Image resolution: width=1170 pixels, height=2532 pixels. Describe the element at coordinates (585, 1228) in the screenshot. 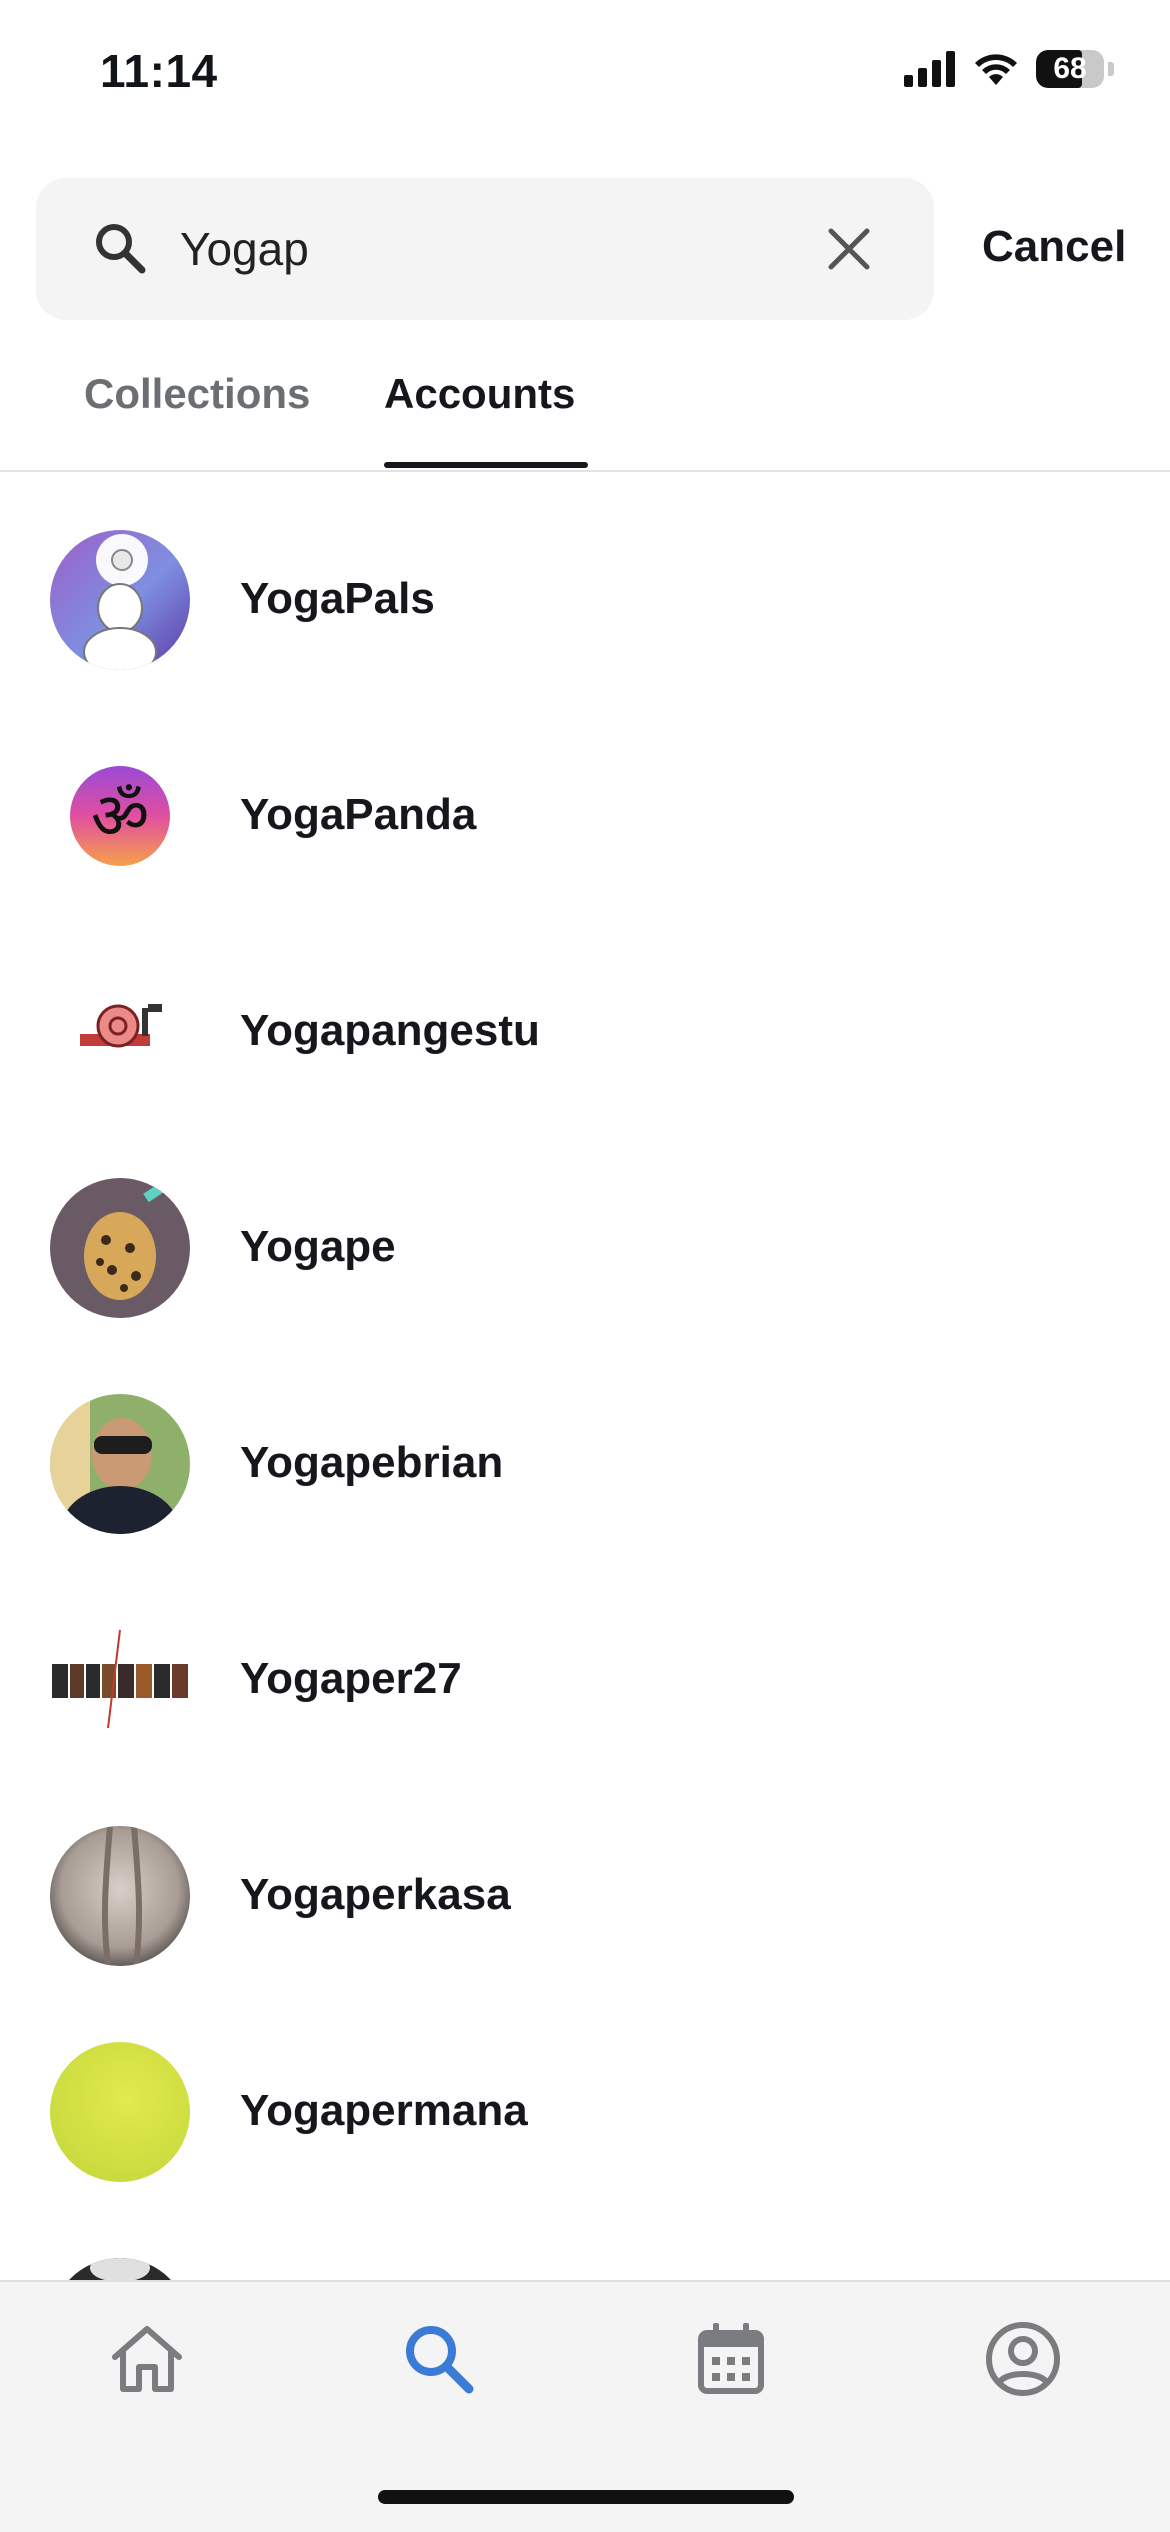

I see `account-row-yogape: Yogape` at that location.